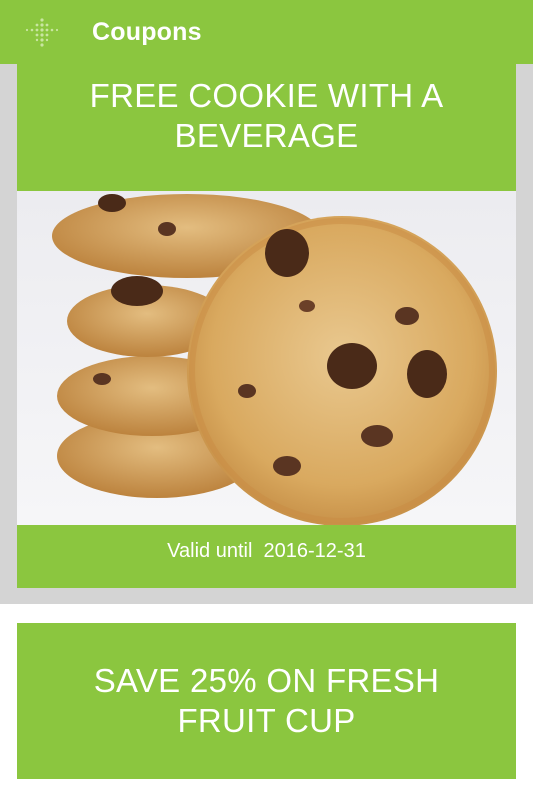 This screenshot has width=533, height=800. I want to click on app-bar: Coupons, so click(266, 32).